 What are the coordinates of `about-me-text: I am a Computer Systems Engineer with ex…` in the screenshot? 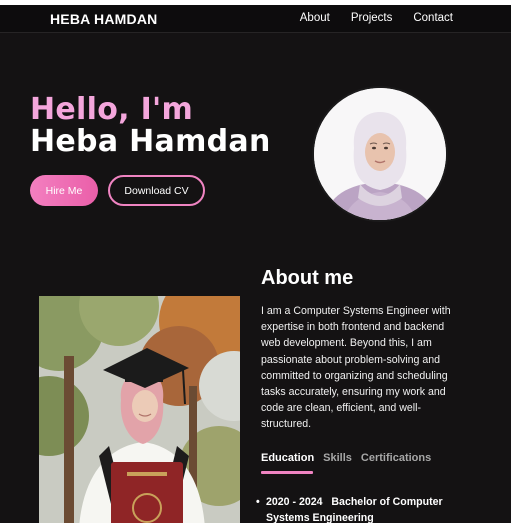 It's located at (356, 368).